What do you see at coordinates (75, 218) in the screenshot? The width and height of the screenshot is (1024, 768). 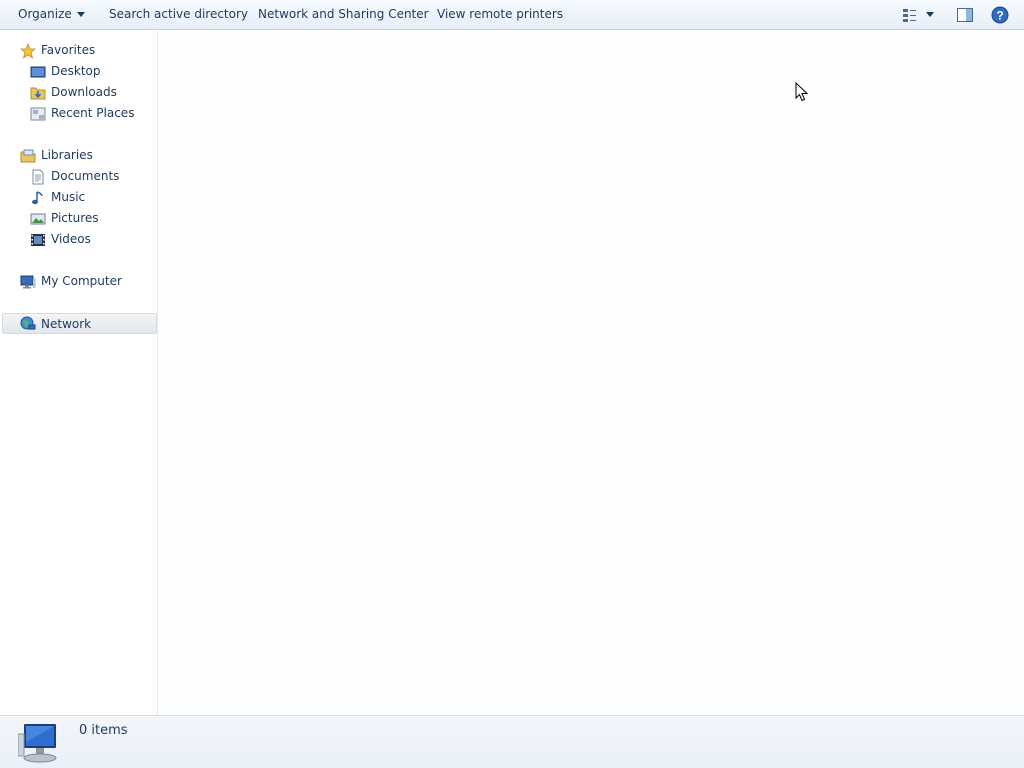 I see `nav-pictures-label: Pictures` at bounding box center [75, 218].